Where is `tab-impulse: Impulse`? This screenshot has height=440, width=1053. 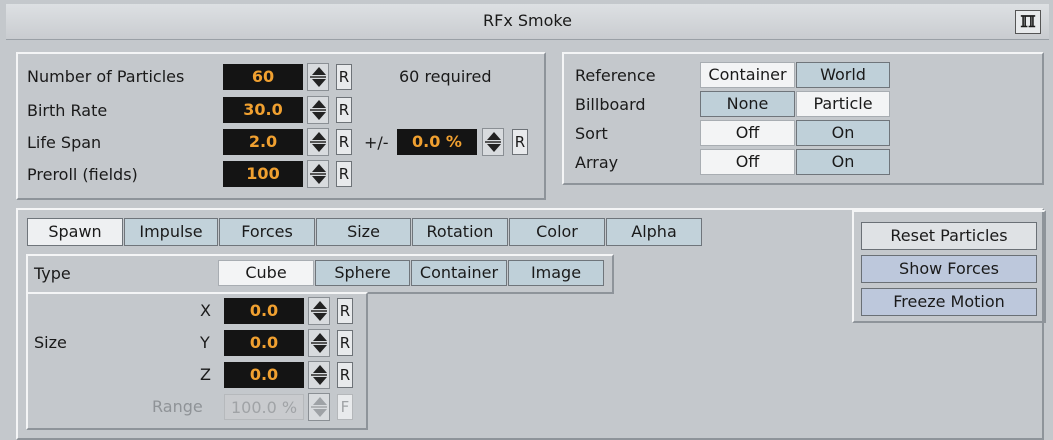
tab-impulse: Impulse is located at coordinates (171, 232).